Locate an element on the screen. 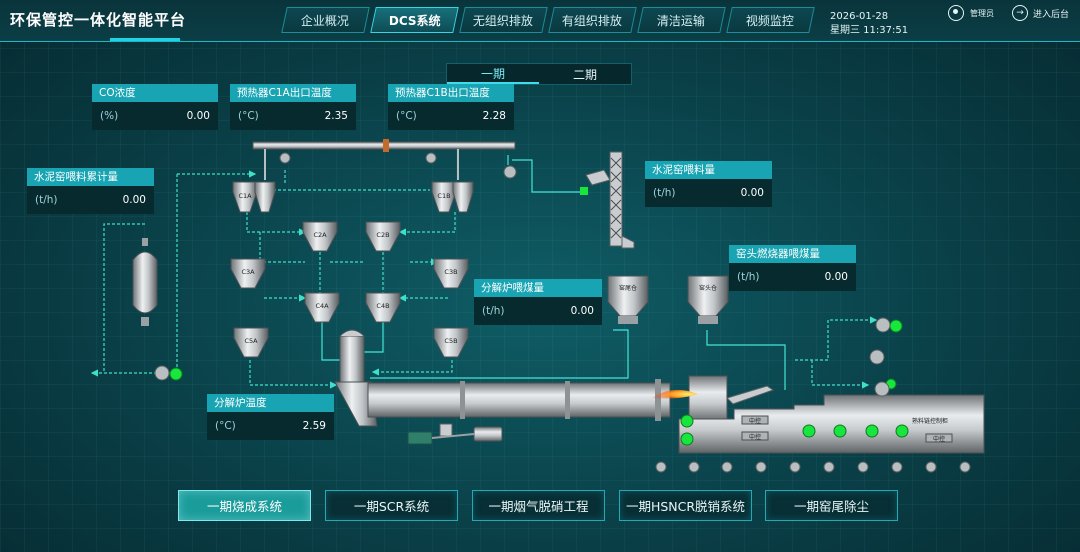 This screenshot has width=1080, height=552. card-title: 预热器C1A出口温度 is located at coordinates (293, 93).